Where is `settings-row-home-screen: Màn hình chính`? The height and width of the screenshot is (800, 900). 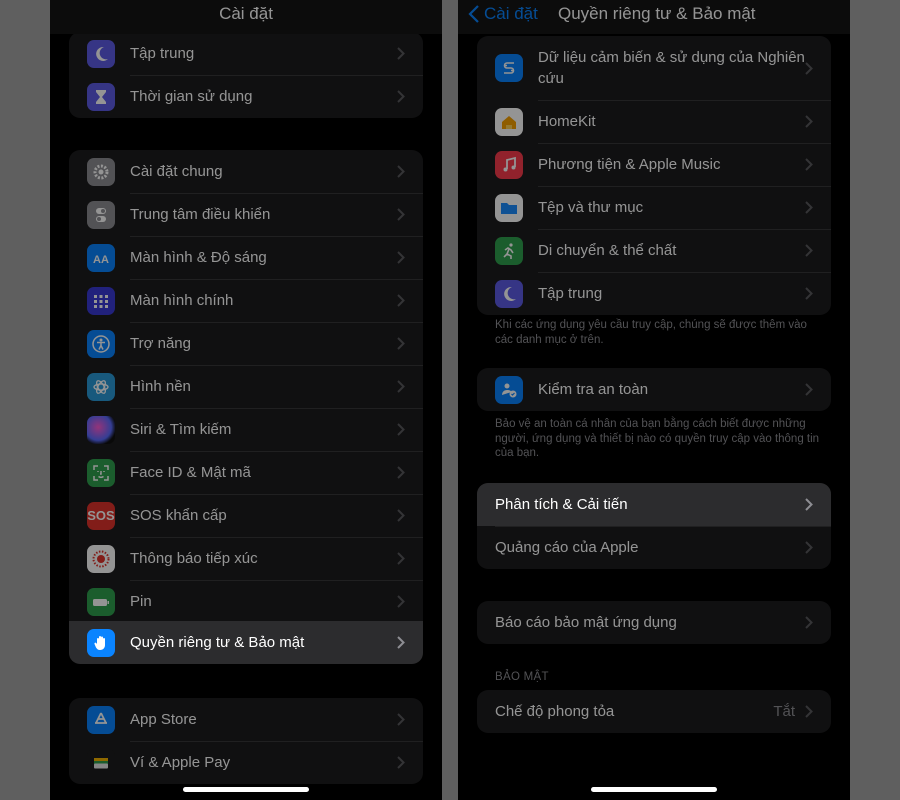 settings-row-home-screen: Màn hình chính is located at coordinates (246, 300).